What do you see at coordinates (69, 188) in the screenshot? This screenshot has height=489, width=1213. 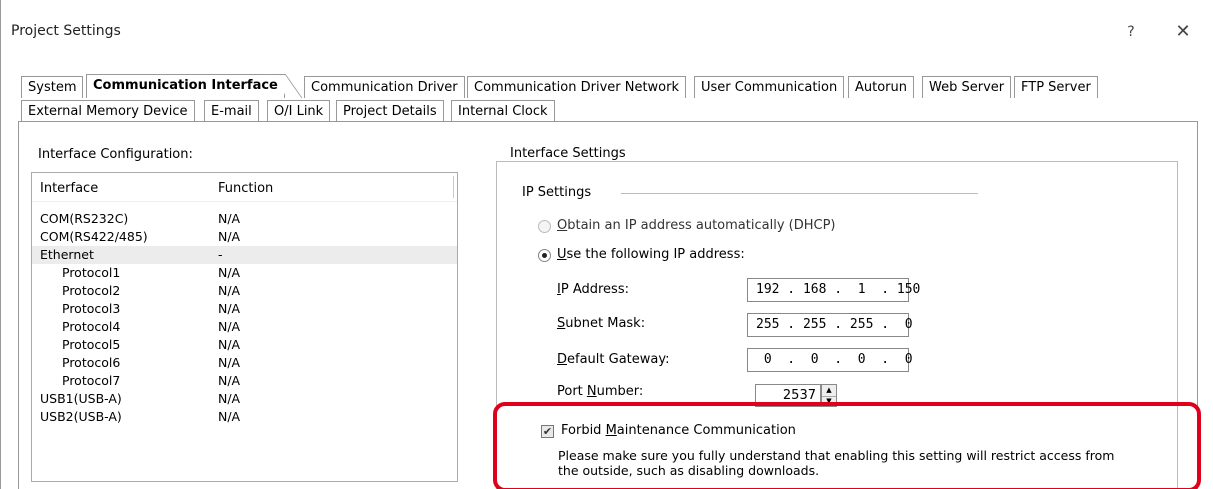 I see `column-header-interface: Interface` at bounding box center [69, 188].